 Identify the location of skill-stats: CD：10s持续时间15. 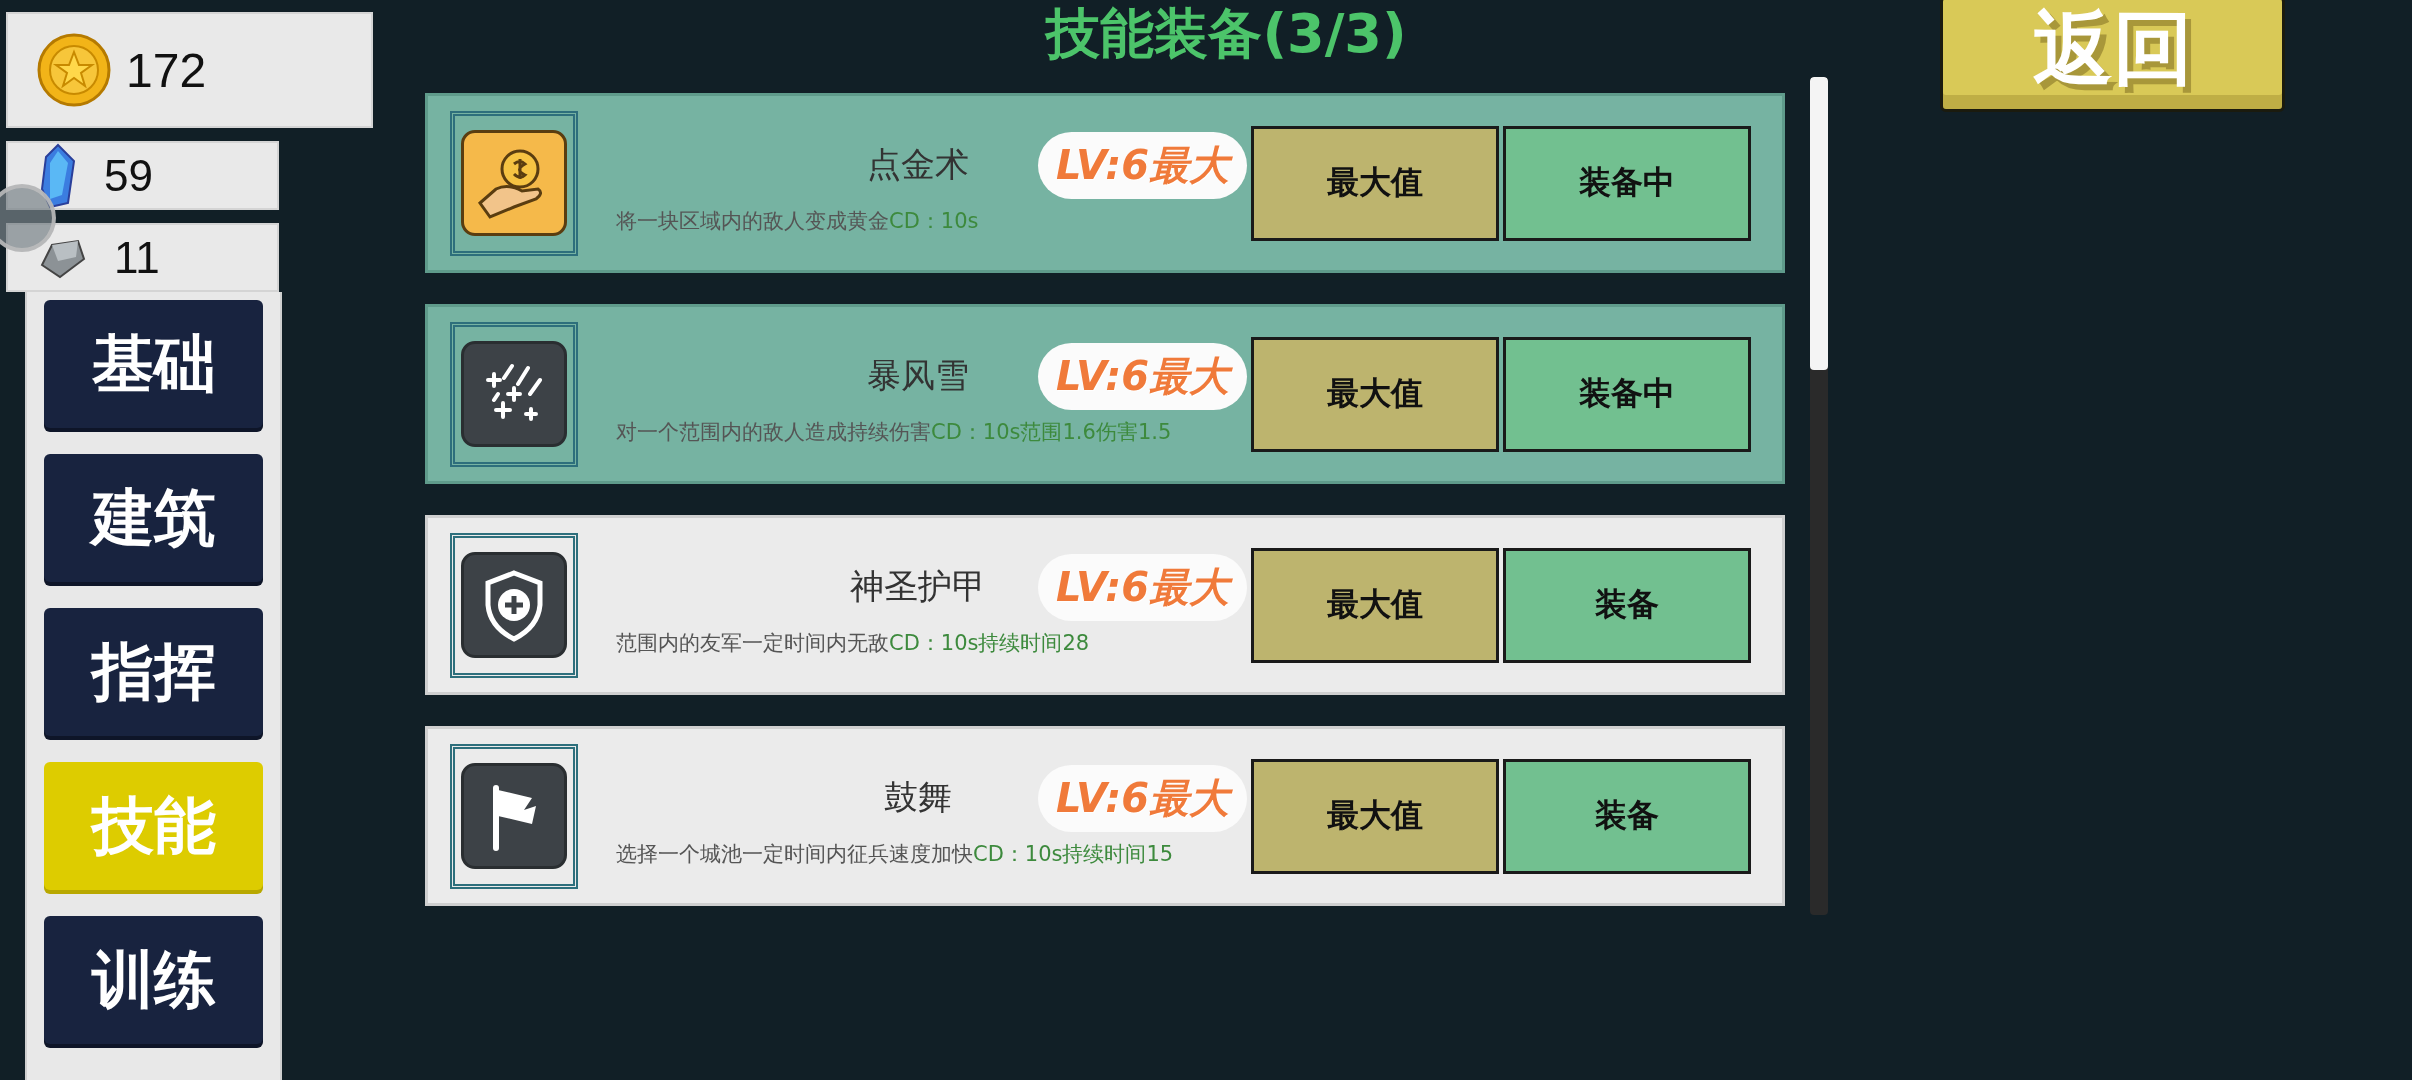
(1073, 854).